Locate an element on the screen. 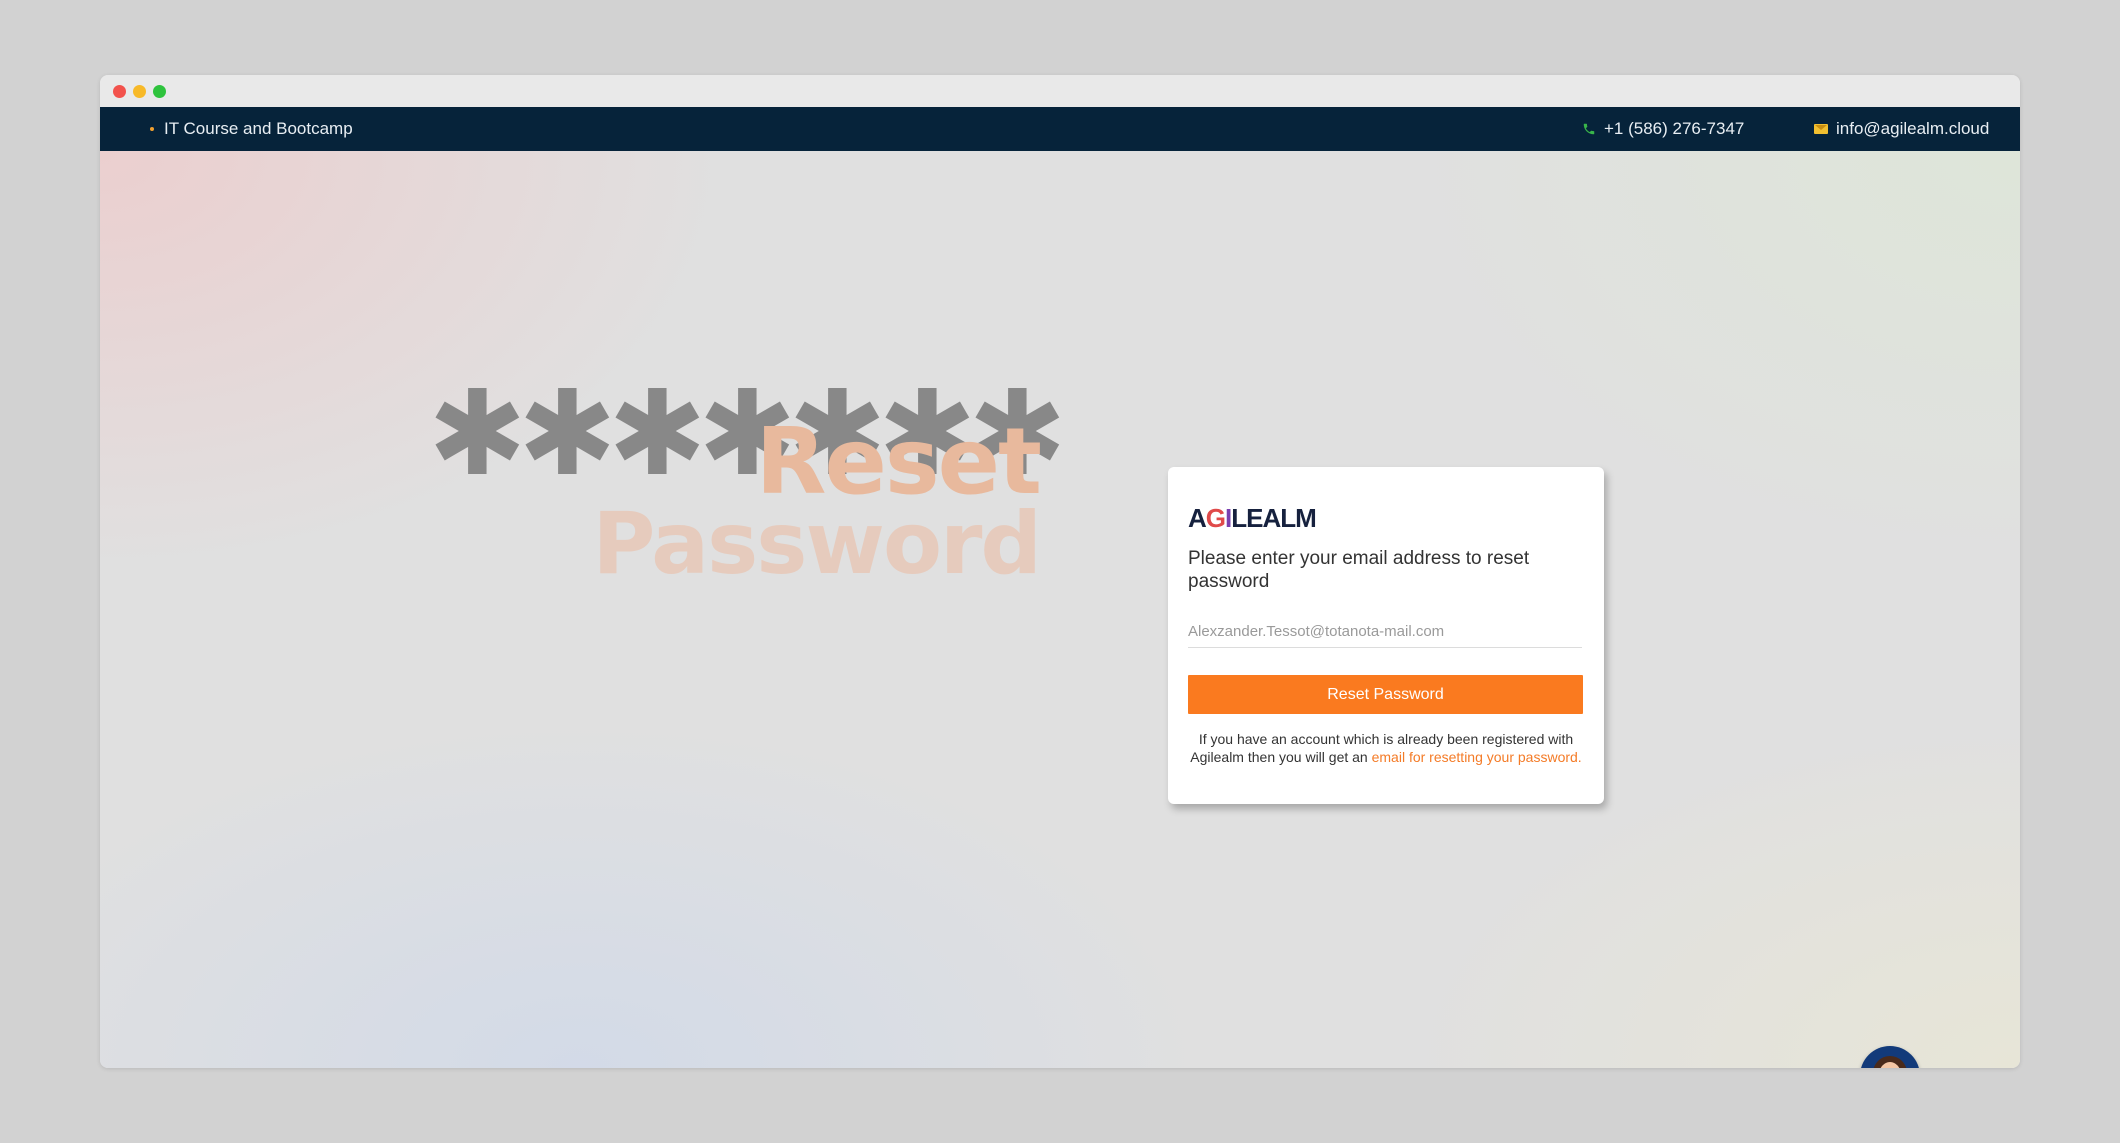 Image resolution: width=2120 pixels, height=1143 pixels. agilealm-logo: A G I LEALM is located at coordinates (1252, 518).